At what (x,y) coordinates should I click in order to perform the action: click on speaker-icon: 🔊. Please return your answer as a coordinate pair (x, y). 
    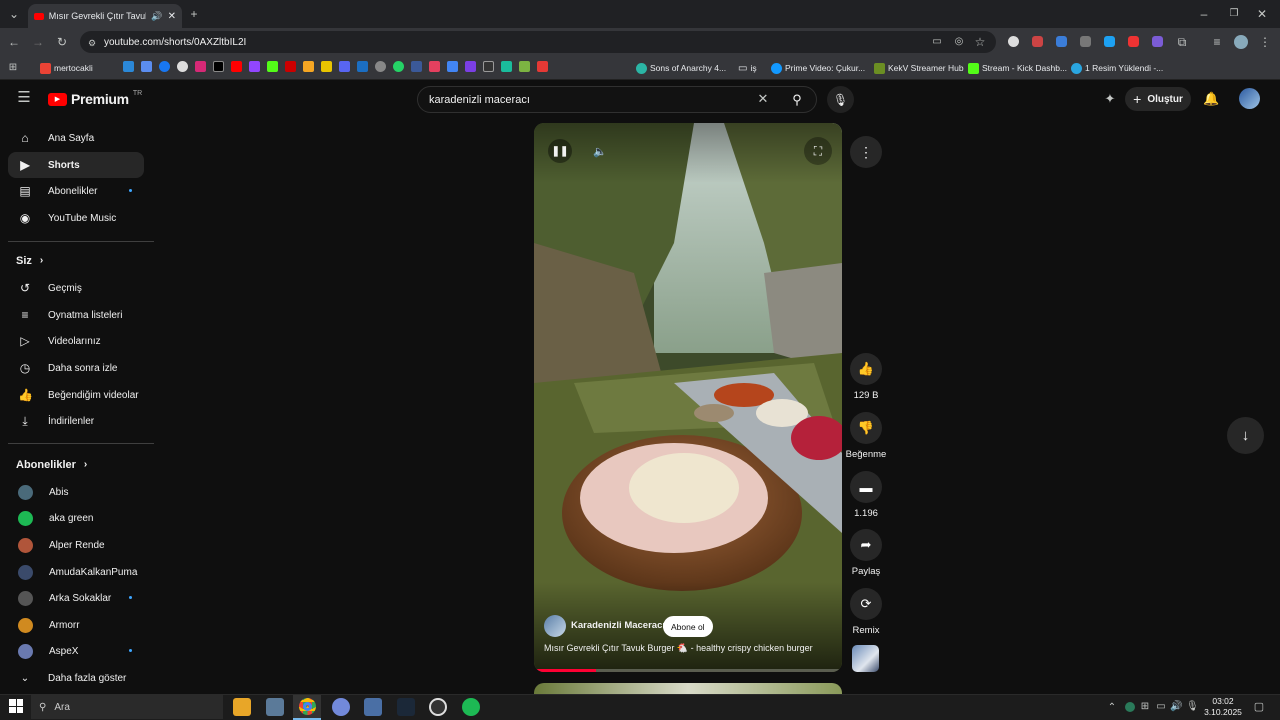
    Looking at the image, I should click on (1176, 707).